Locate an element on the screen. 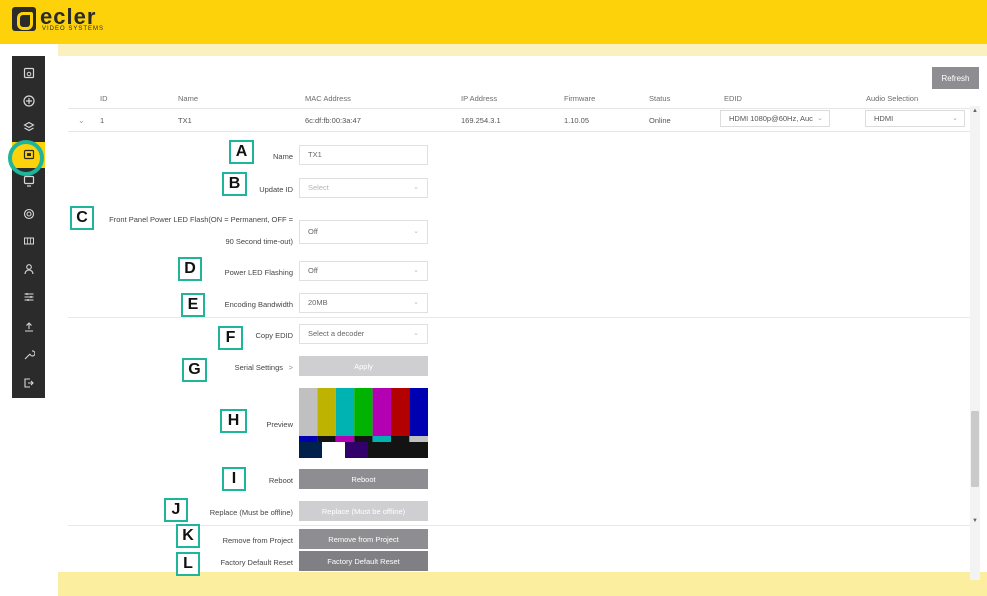  badge-j: J is located at coordinates (176, 510).